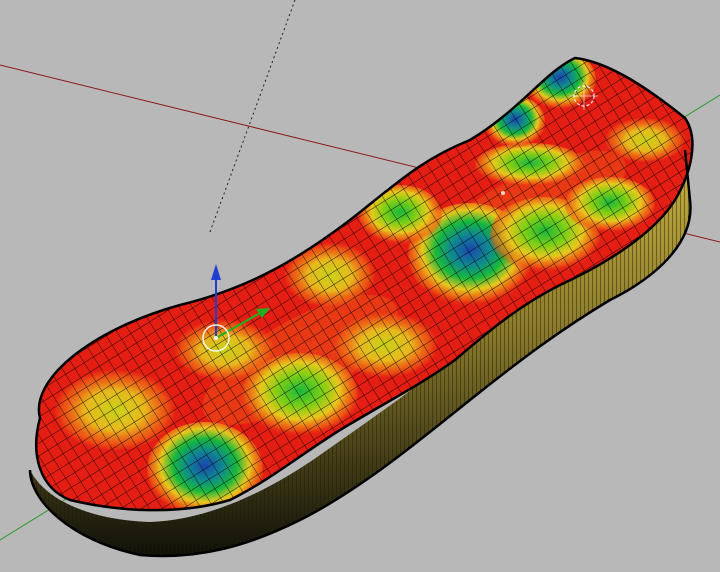 Image resolution: width=720 pixels, height=572 pixels. I want to click on pivot-point-icon, so click(503, 193).